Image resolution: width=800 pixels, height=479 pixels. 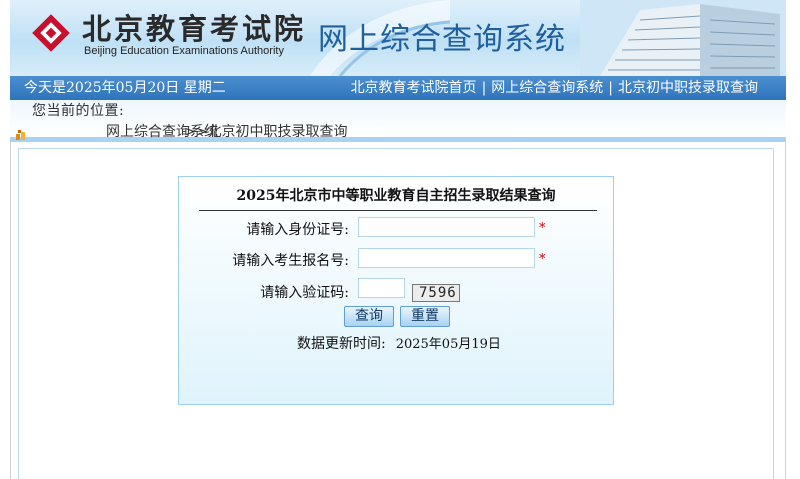 I want to click on id-number-input, so click(x=446, y=227).